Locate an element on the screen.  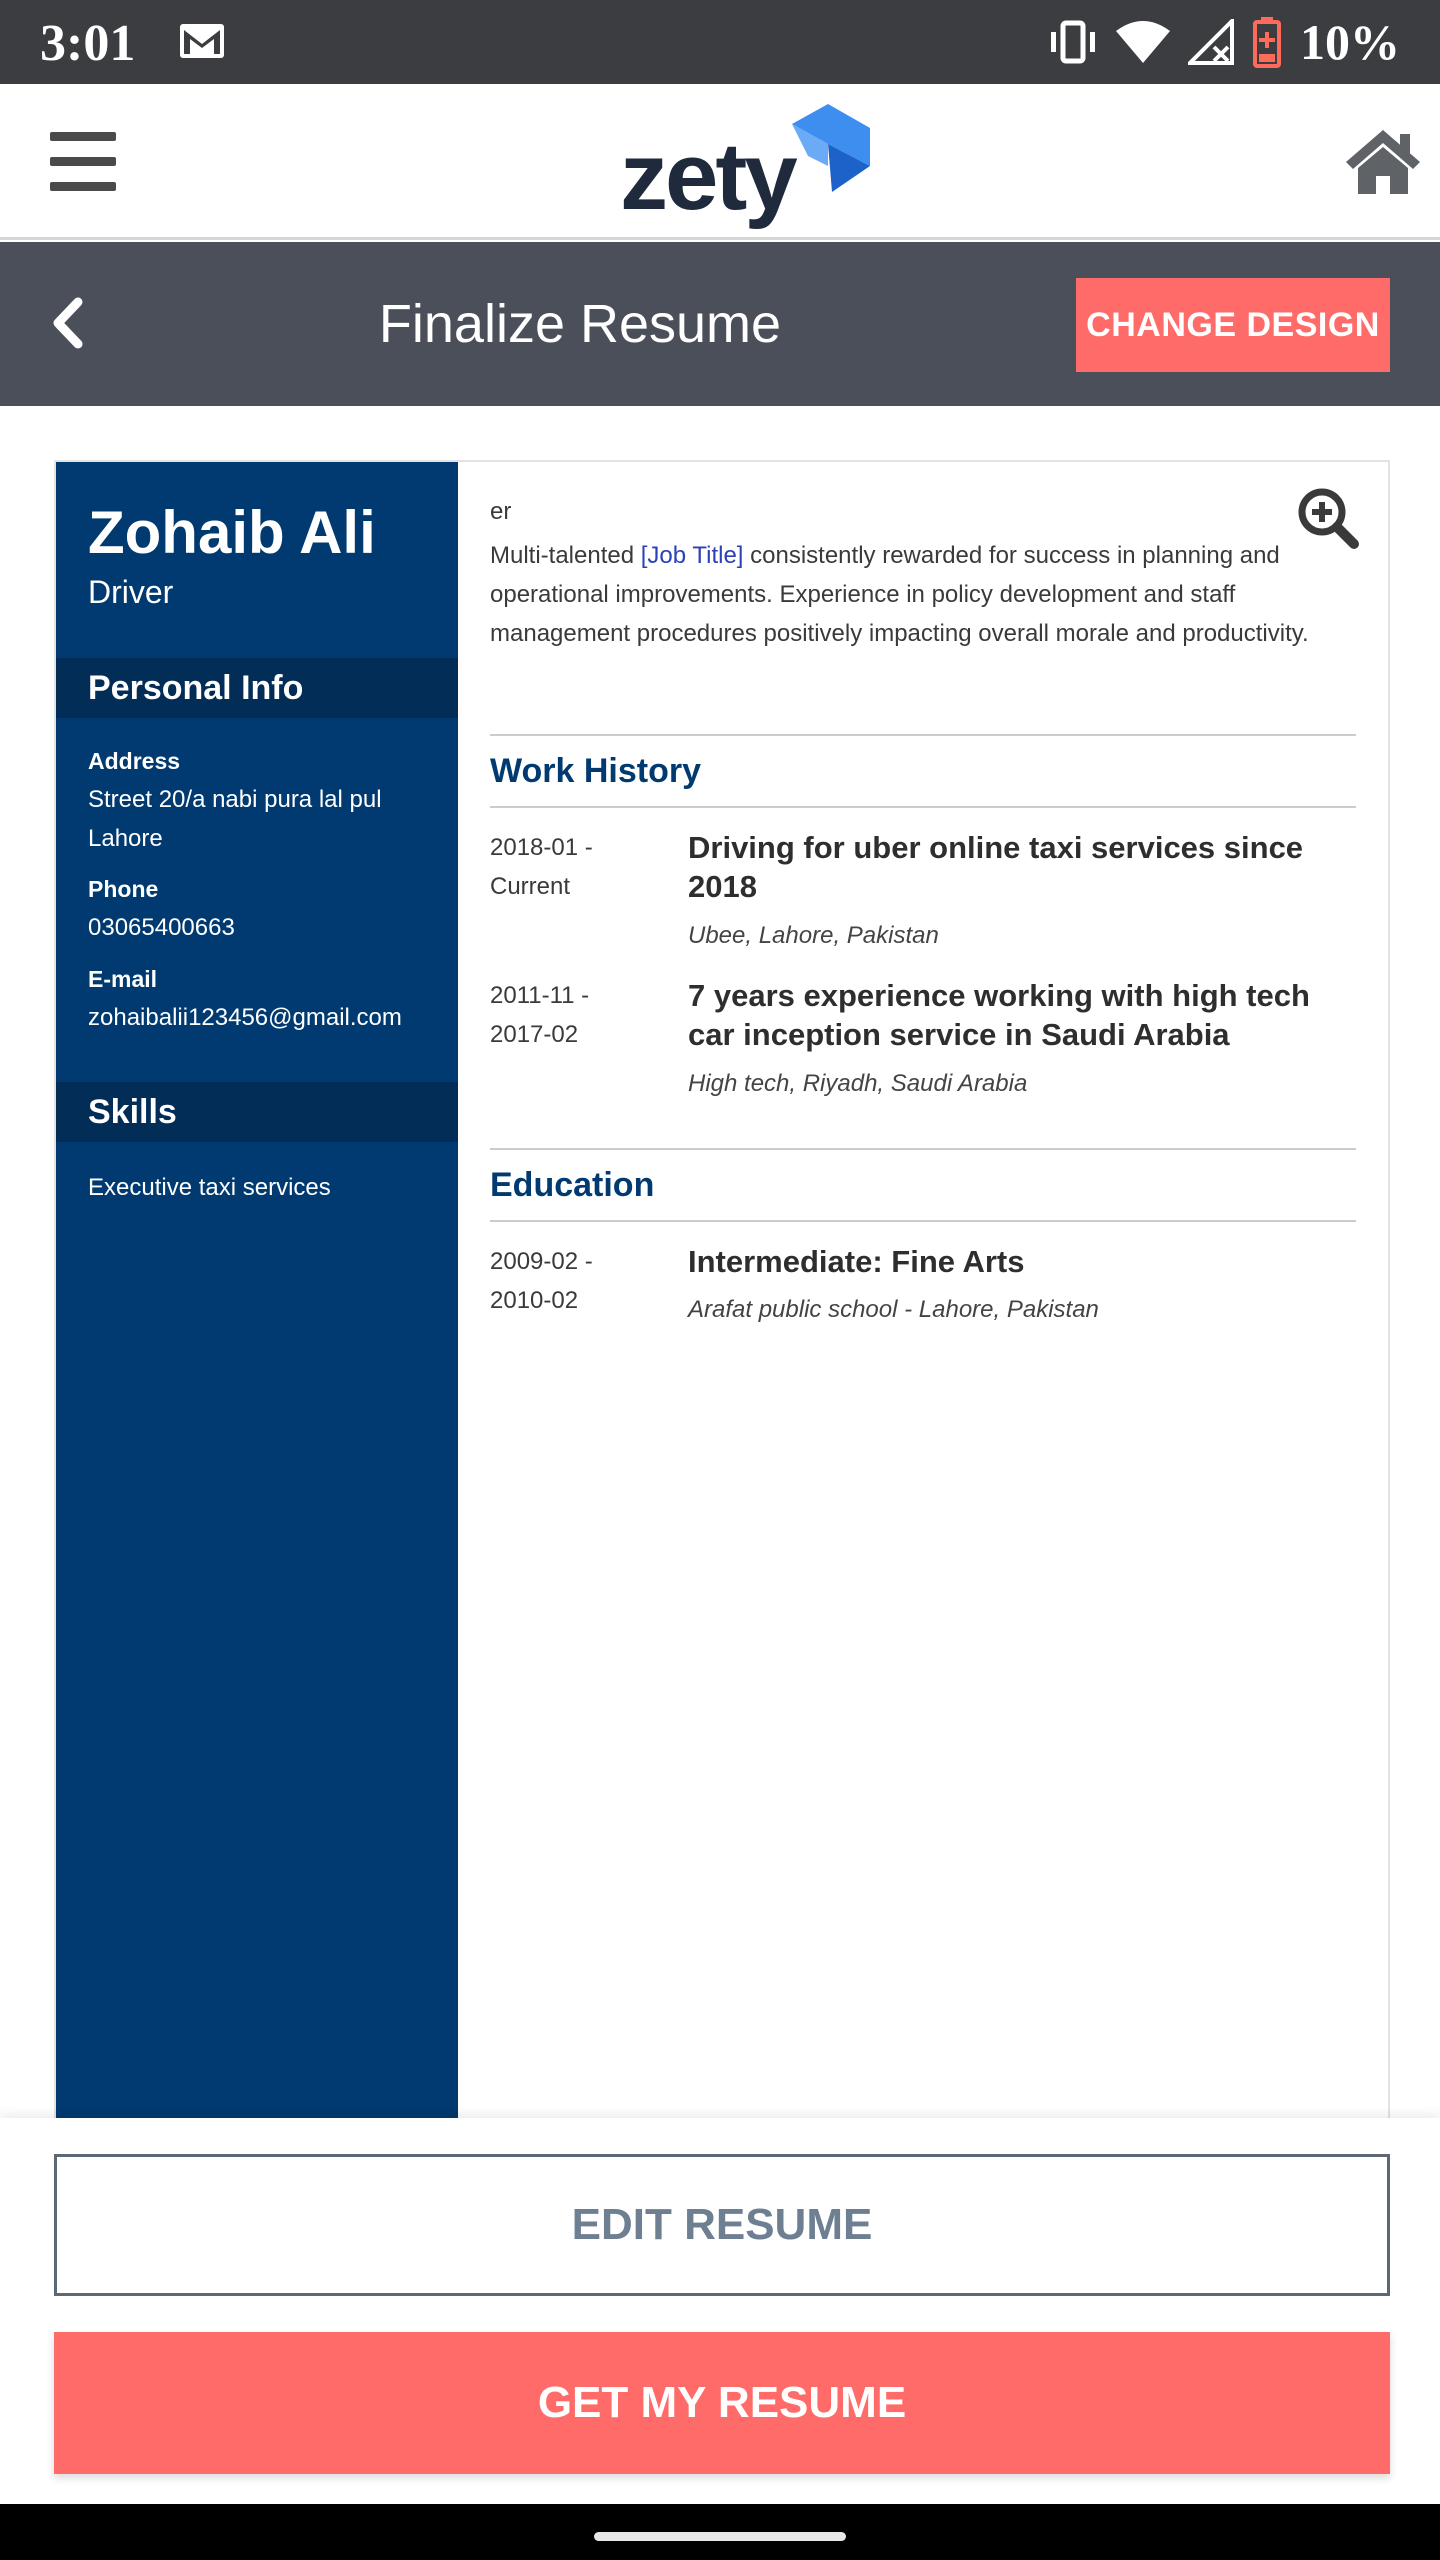
education-subtitle: Arafat public school - Lahore, Pakistan is located at coordinates (893, 1309).